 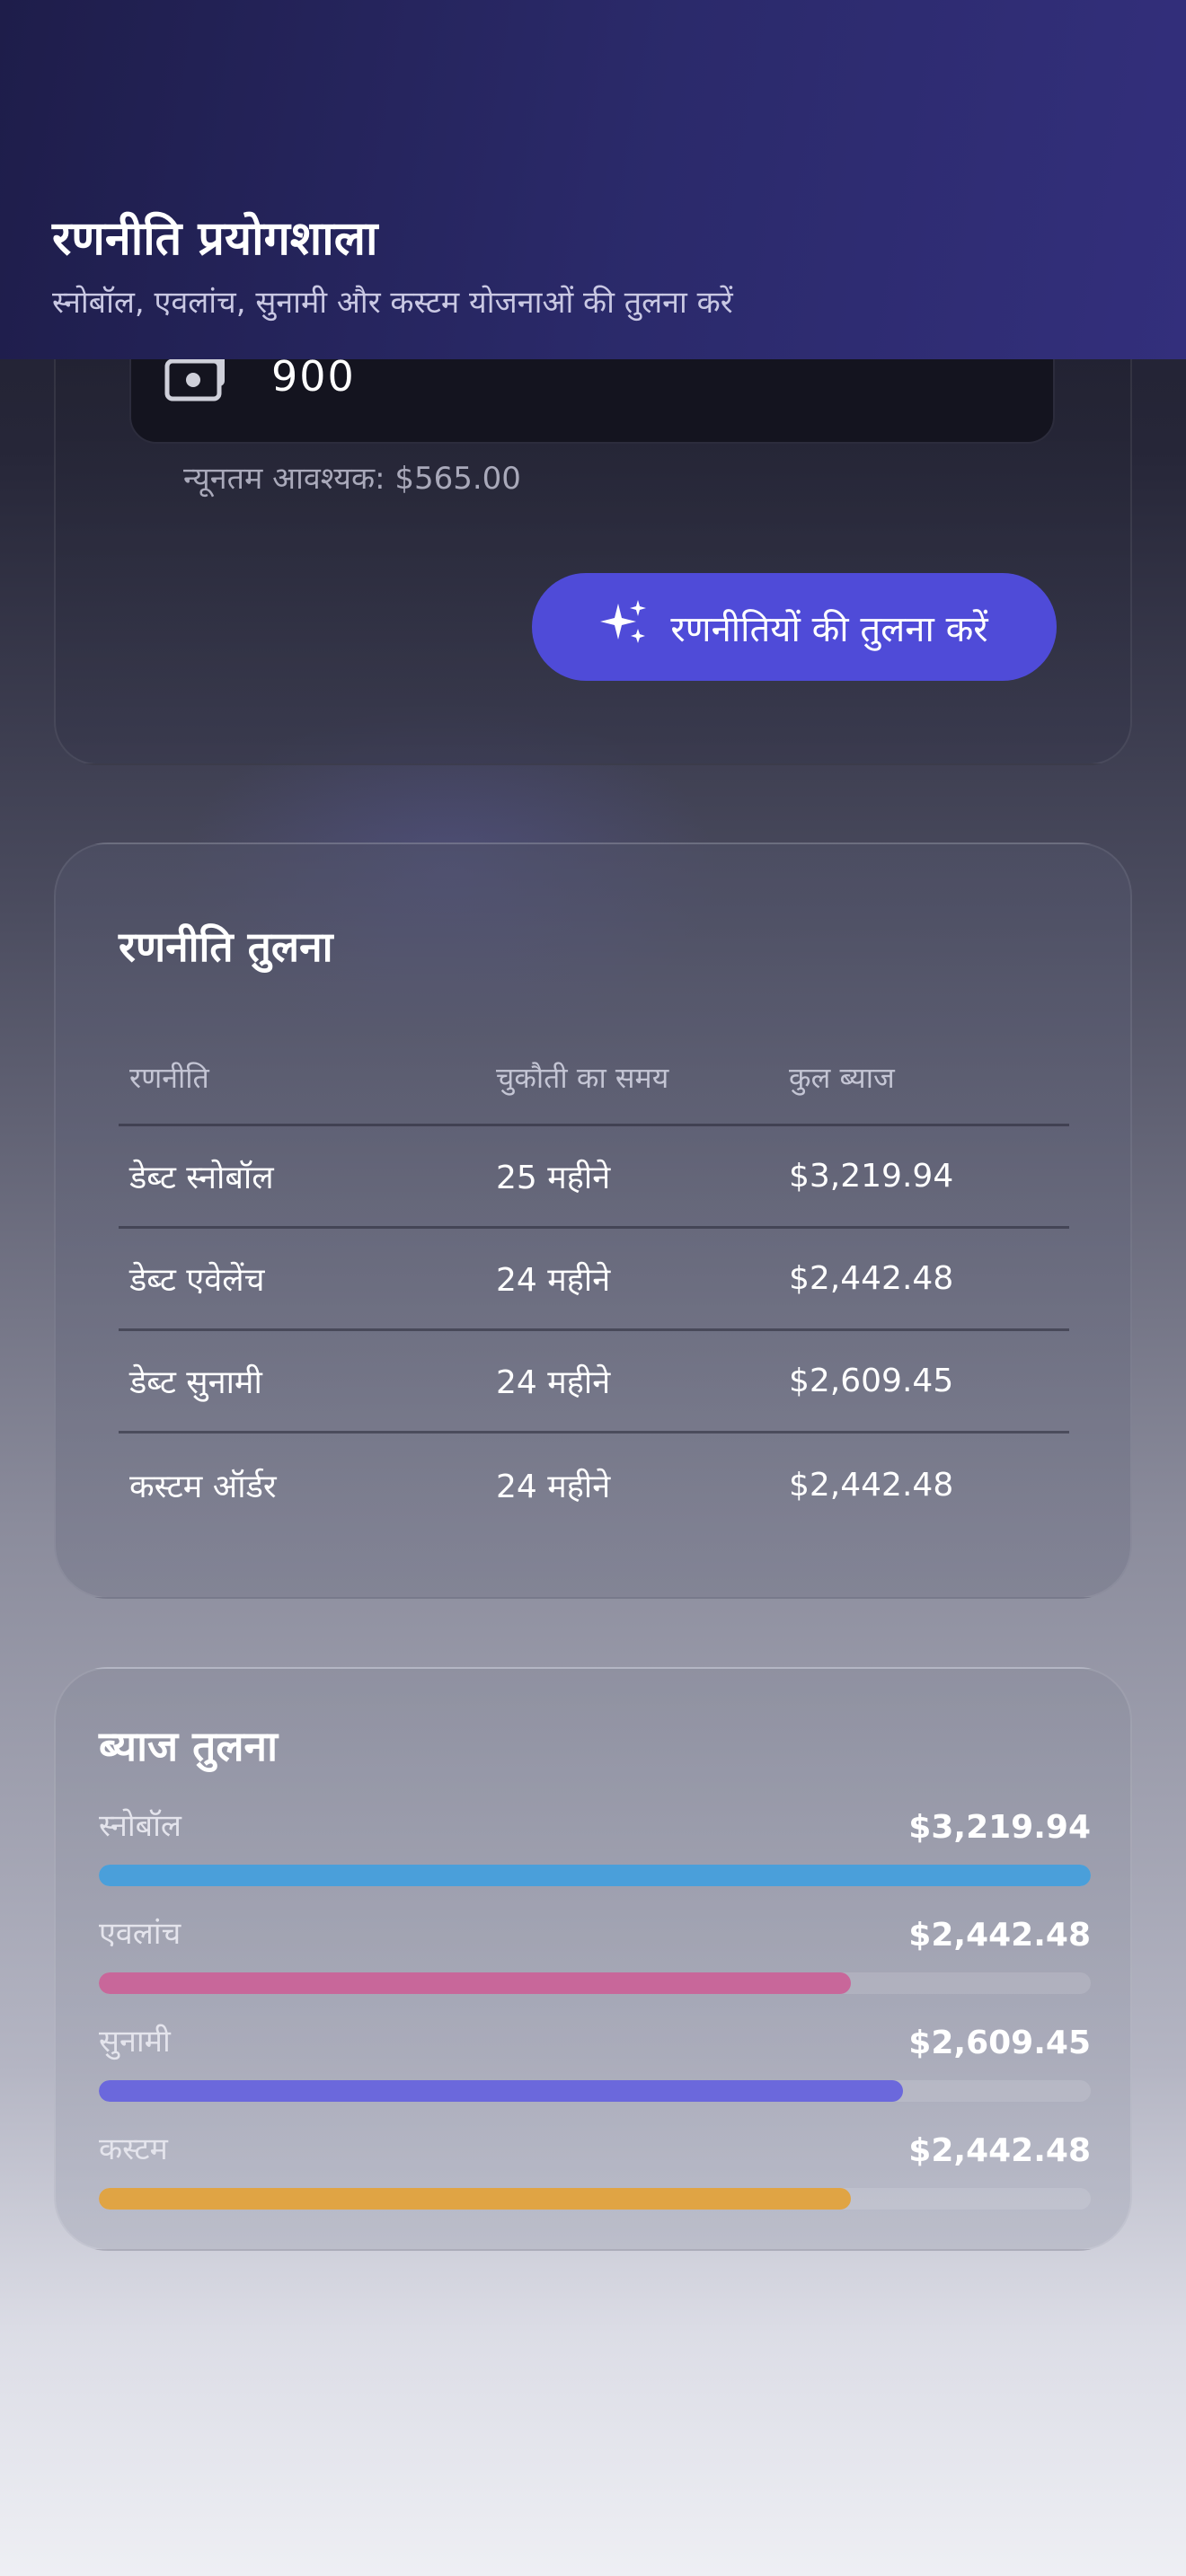 What do you see at coordinates (195, 1382) in the screenshot?
I see `strategy-cell: डेब्ट सुनामी` at bounding box center [195, 1382].